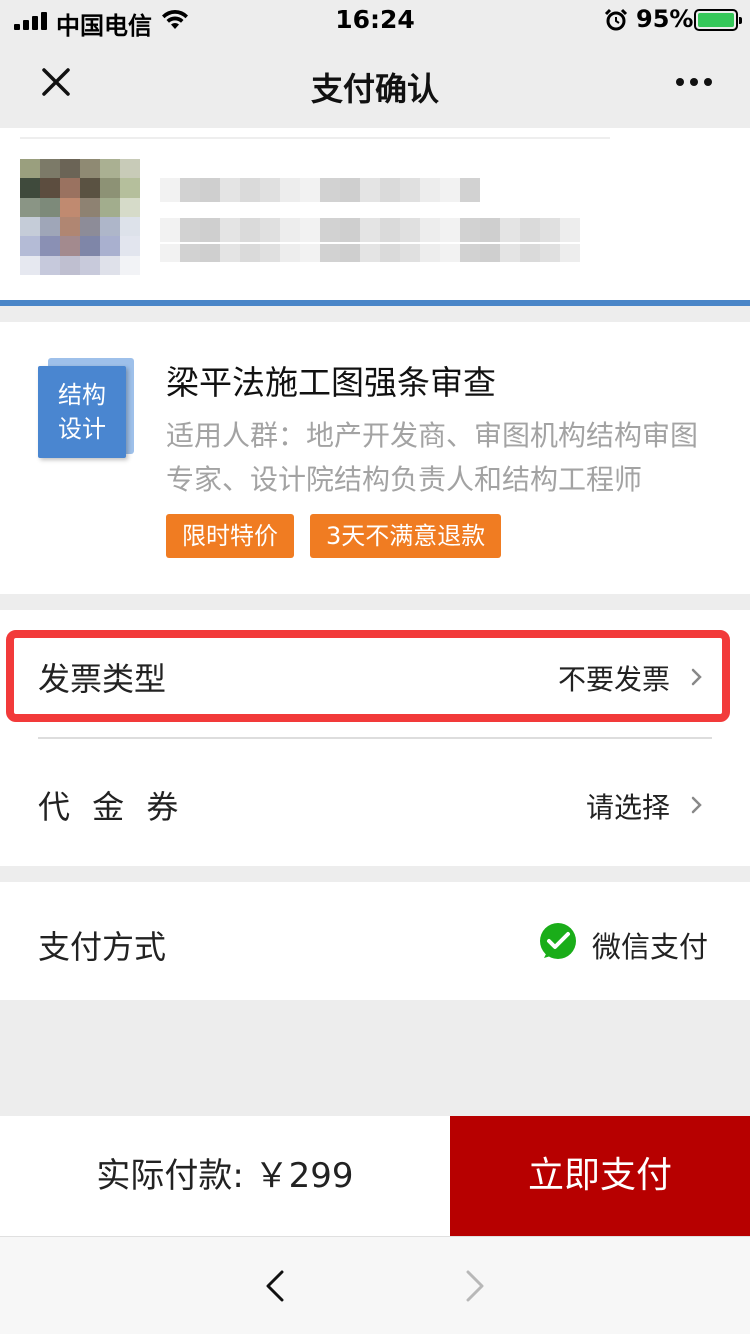  I want to click on page-title: 支付确认, so click(374, 89).